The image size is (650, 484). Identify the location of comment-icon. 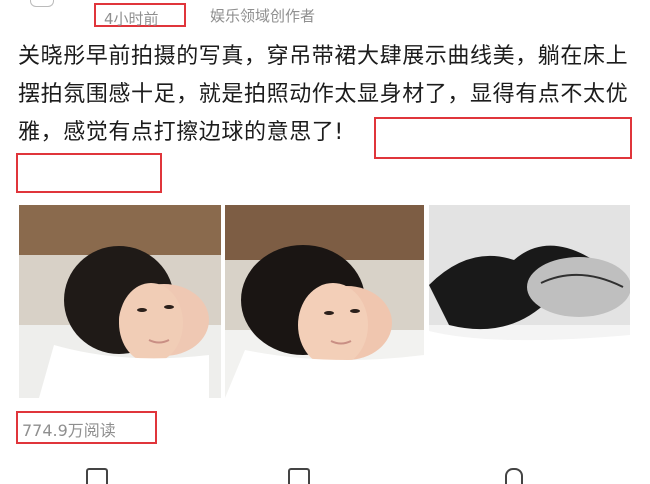
(299, 476).